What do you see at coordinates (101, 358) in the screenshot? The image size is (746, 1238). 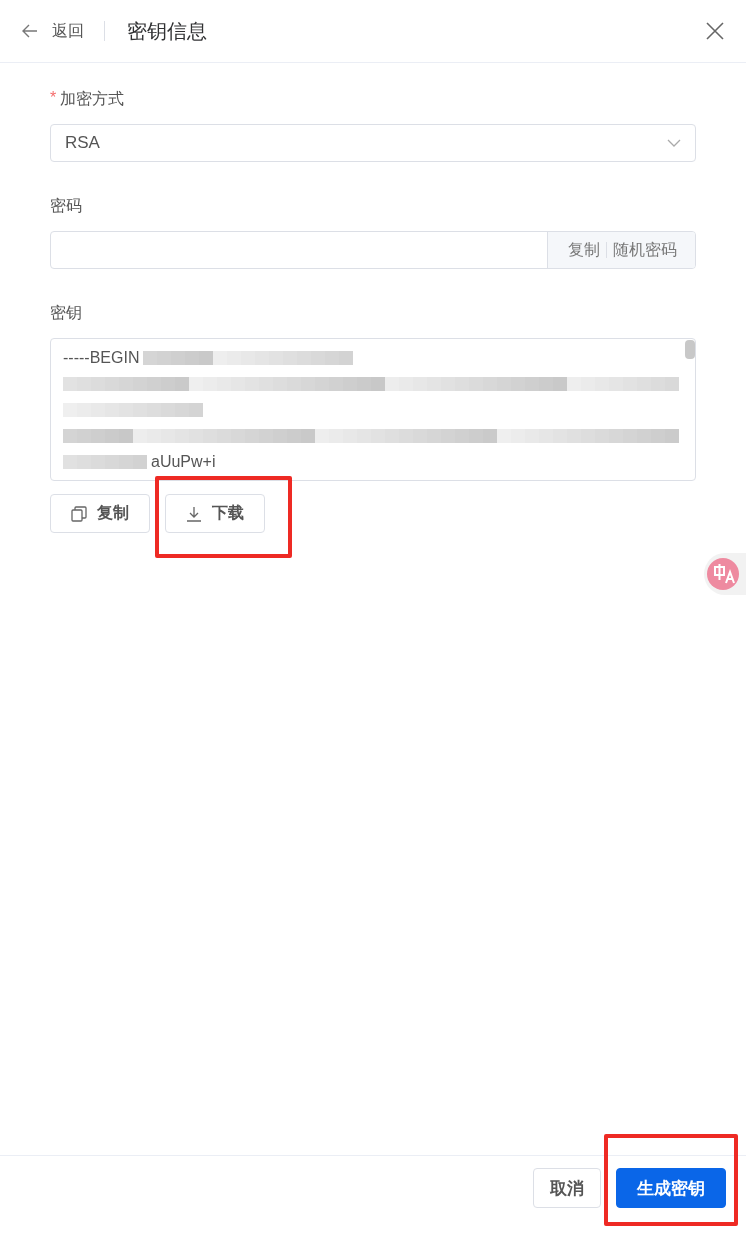 I see `key-text: -----BEGIN` at bounding box center [101, 358].